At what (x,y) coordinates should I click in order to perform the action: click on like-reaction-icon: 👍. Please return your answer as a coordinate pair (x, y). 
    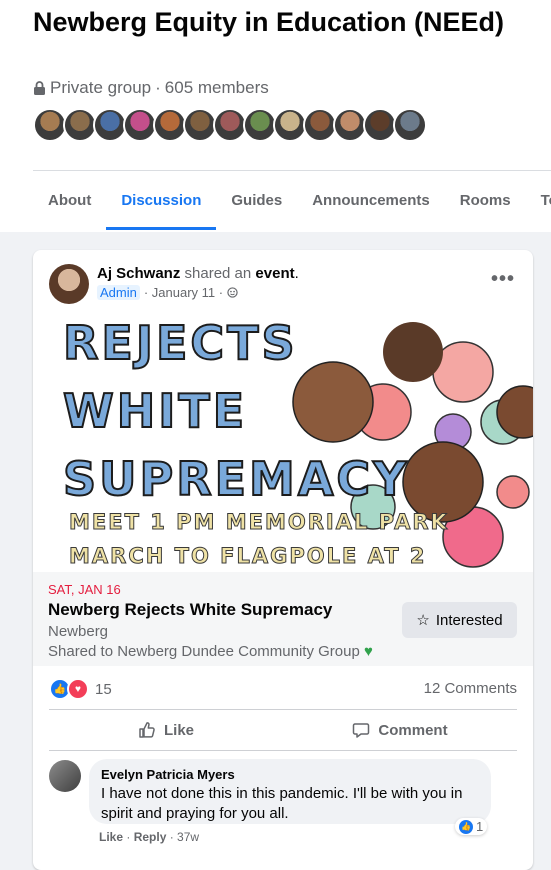
    Looking at the image, I should click on (466, 826).